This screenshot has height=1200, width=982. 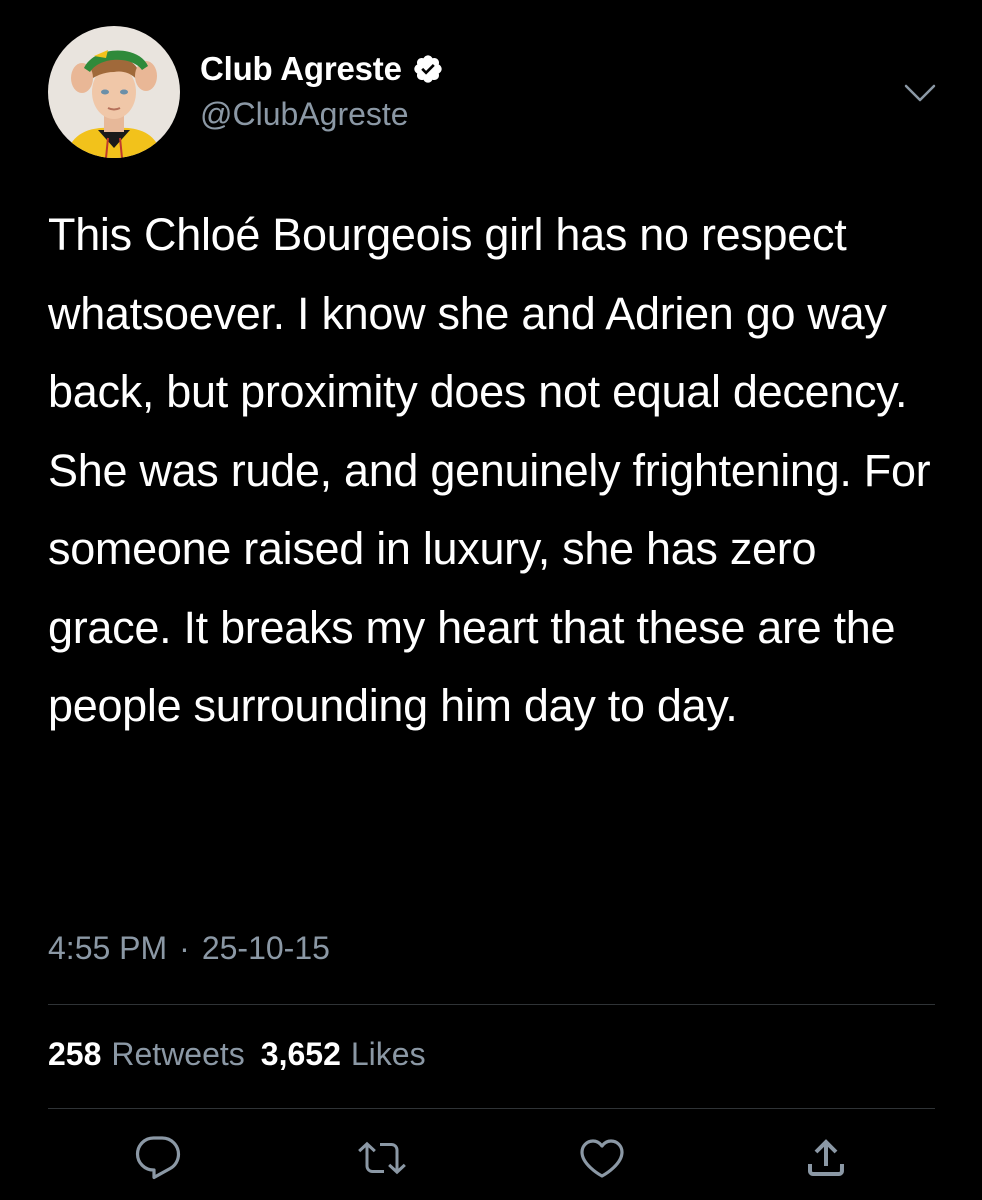 I want to click on likes-label: Likes, so click(x=388, y=1054).